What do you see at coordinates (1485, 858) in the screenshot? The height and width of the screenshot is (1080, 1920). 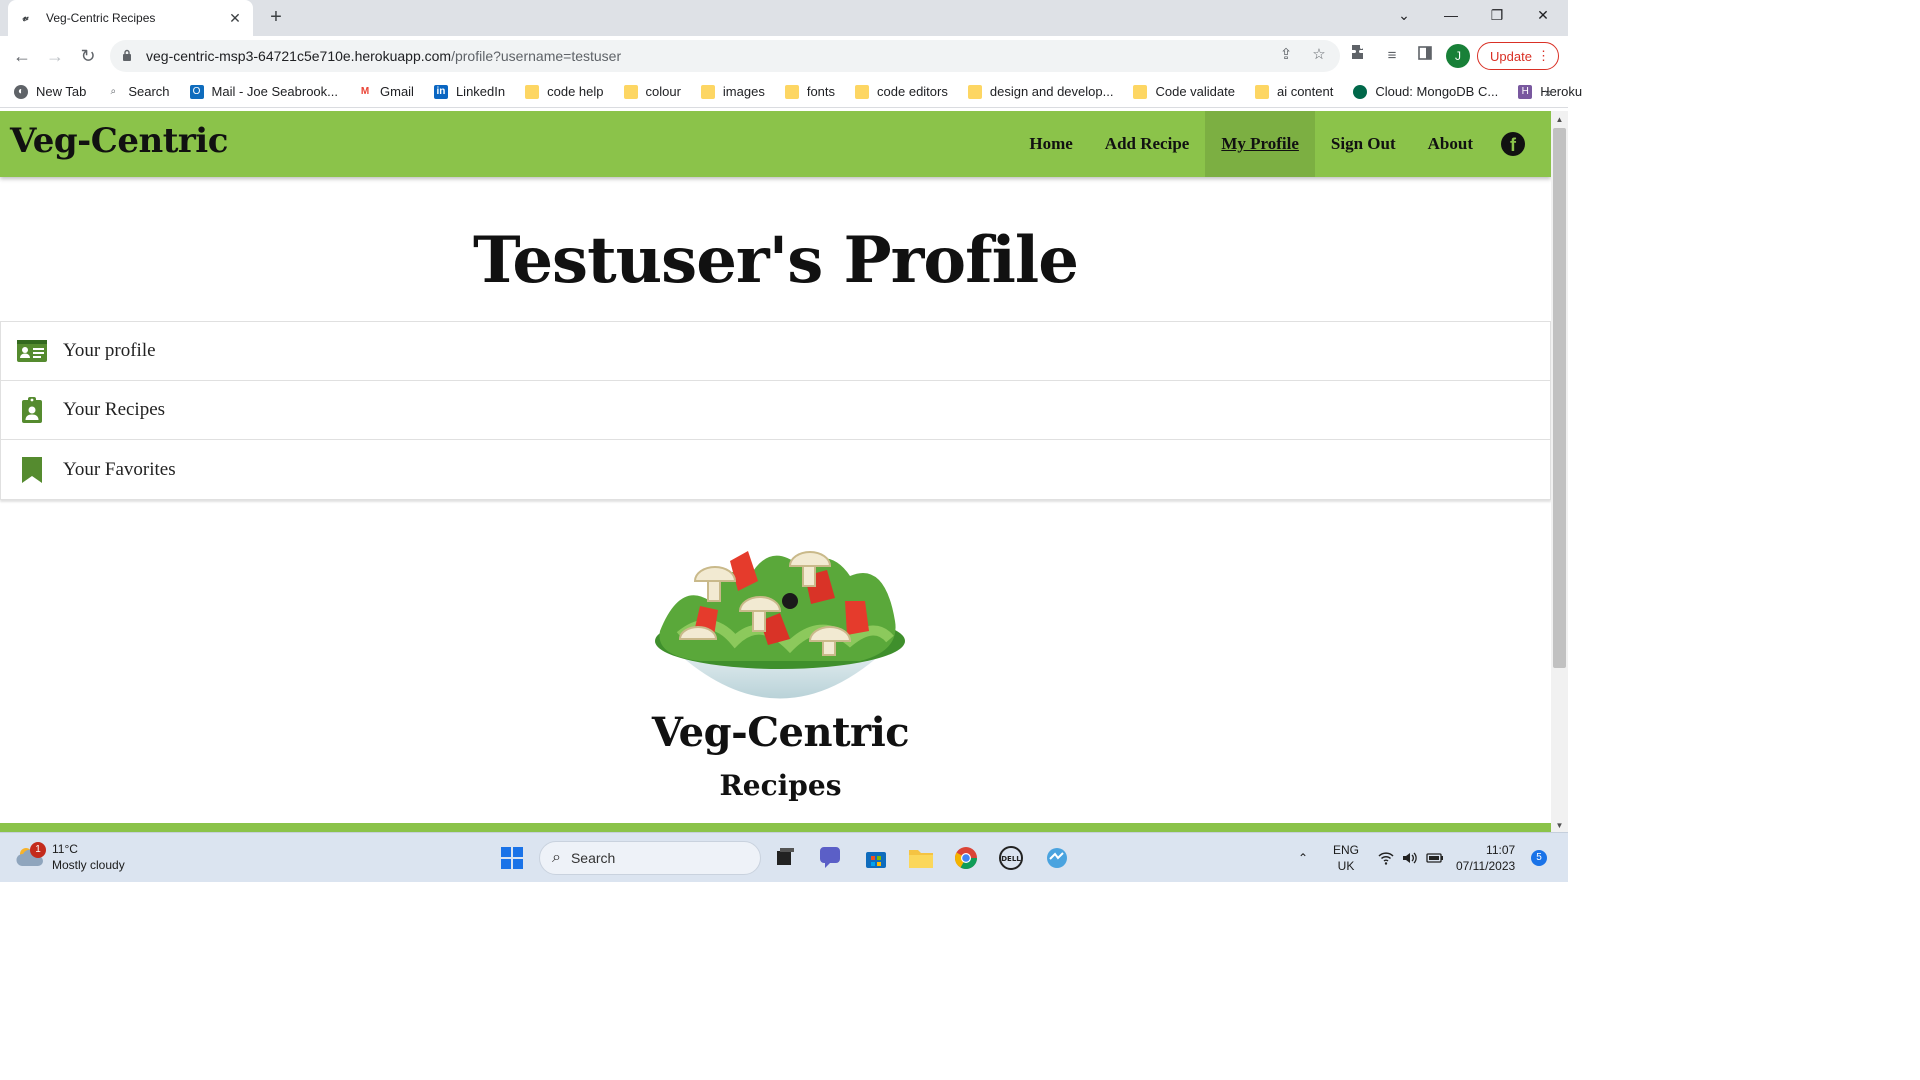 I see `system-clock: 11:07 07/11/2023` at bounding box center [1485, 858].